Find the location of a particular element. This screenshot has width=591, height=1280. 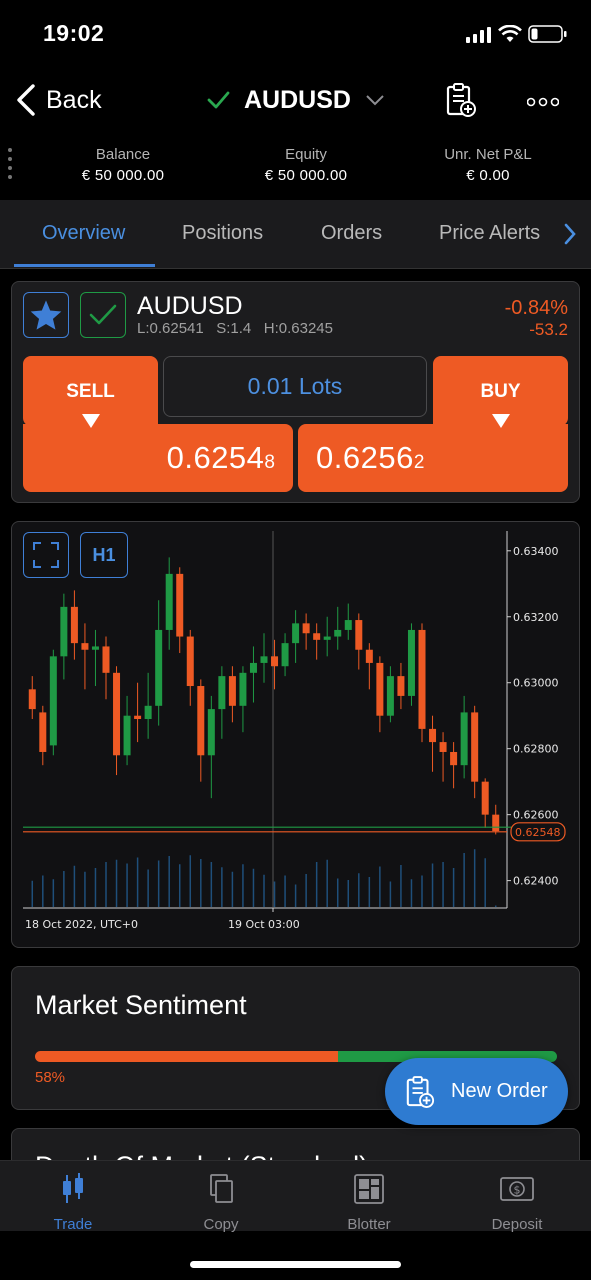

timeframe-button: H1 is located at coordinates (104, 555).